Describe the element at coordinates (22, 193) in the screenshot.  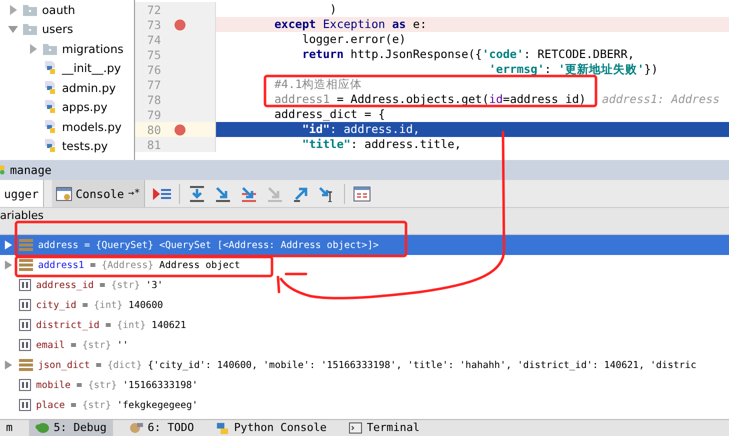
I see `debugger-tab: ugger` at that location.